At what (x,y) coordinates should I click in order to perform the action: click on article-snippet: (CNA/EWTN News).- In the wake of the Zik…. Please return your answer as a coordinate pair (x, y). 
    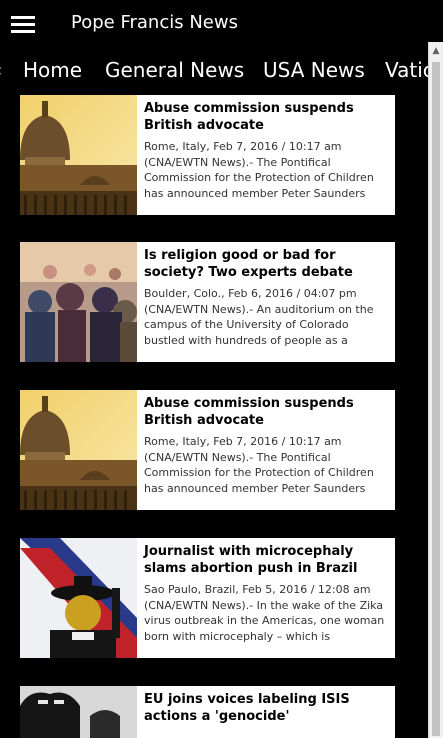
    Looking at the image, I should click on (264, 620).